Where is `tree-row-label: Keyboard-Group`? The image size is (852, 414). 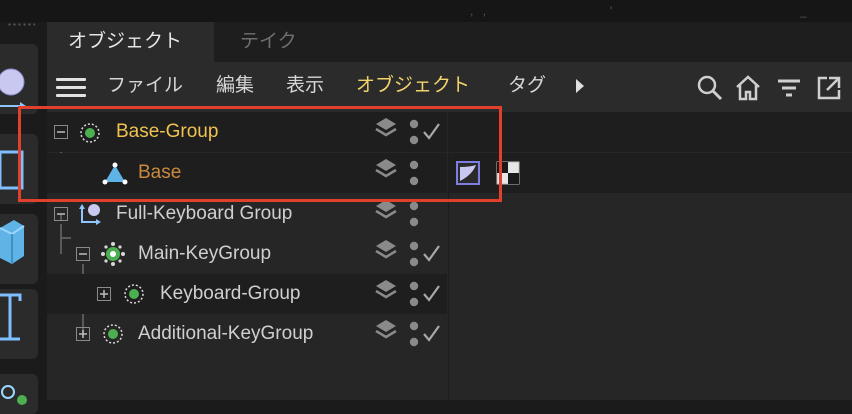
tree-row-label: Keyboard-Group is located at coordinates (230, 293).